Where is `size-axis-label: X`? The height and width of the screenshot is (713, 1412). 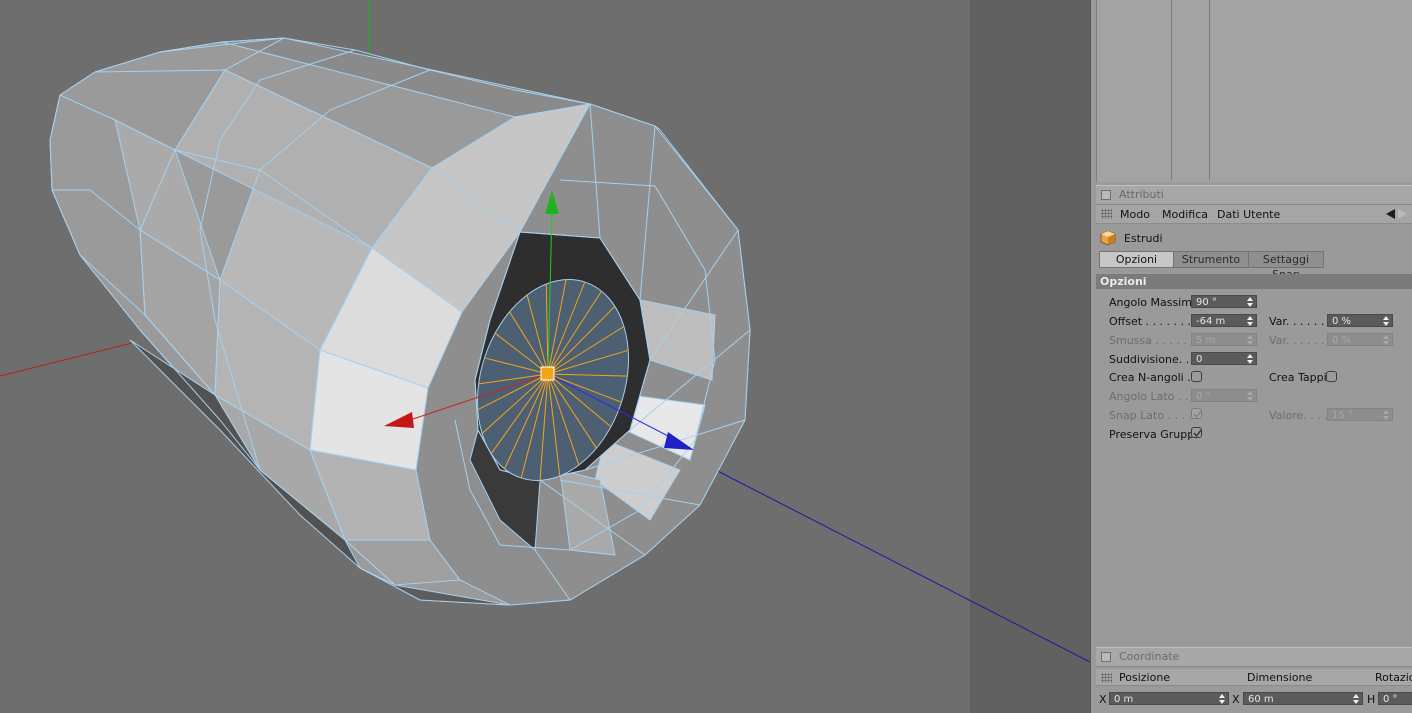 size-axis-label: X is located at coordinates (1236, 699).